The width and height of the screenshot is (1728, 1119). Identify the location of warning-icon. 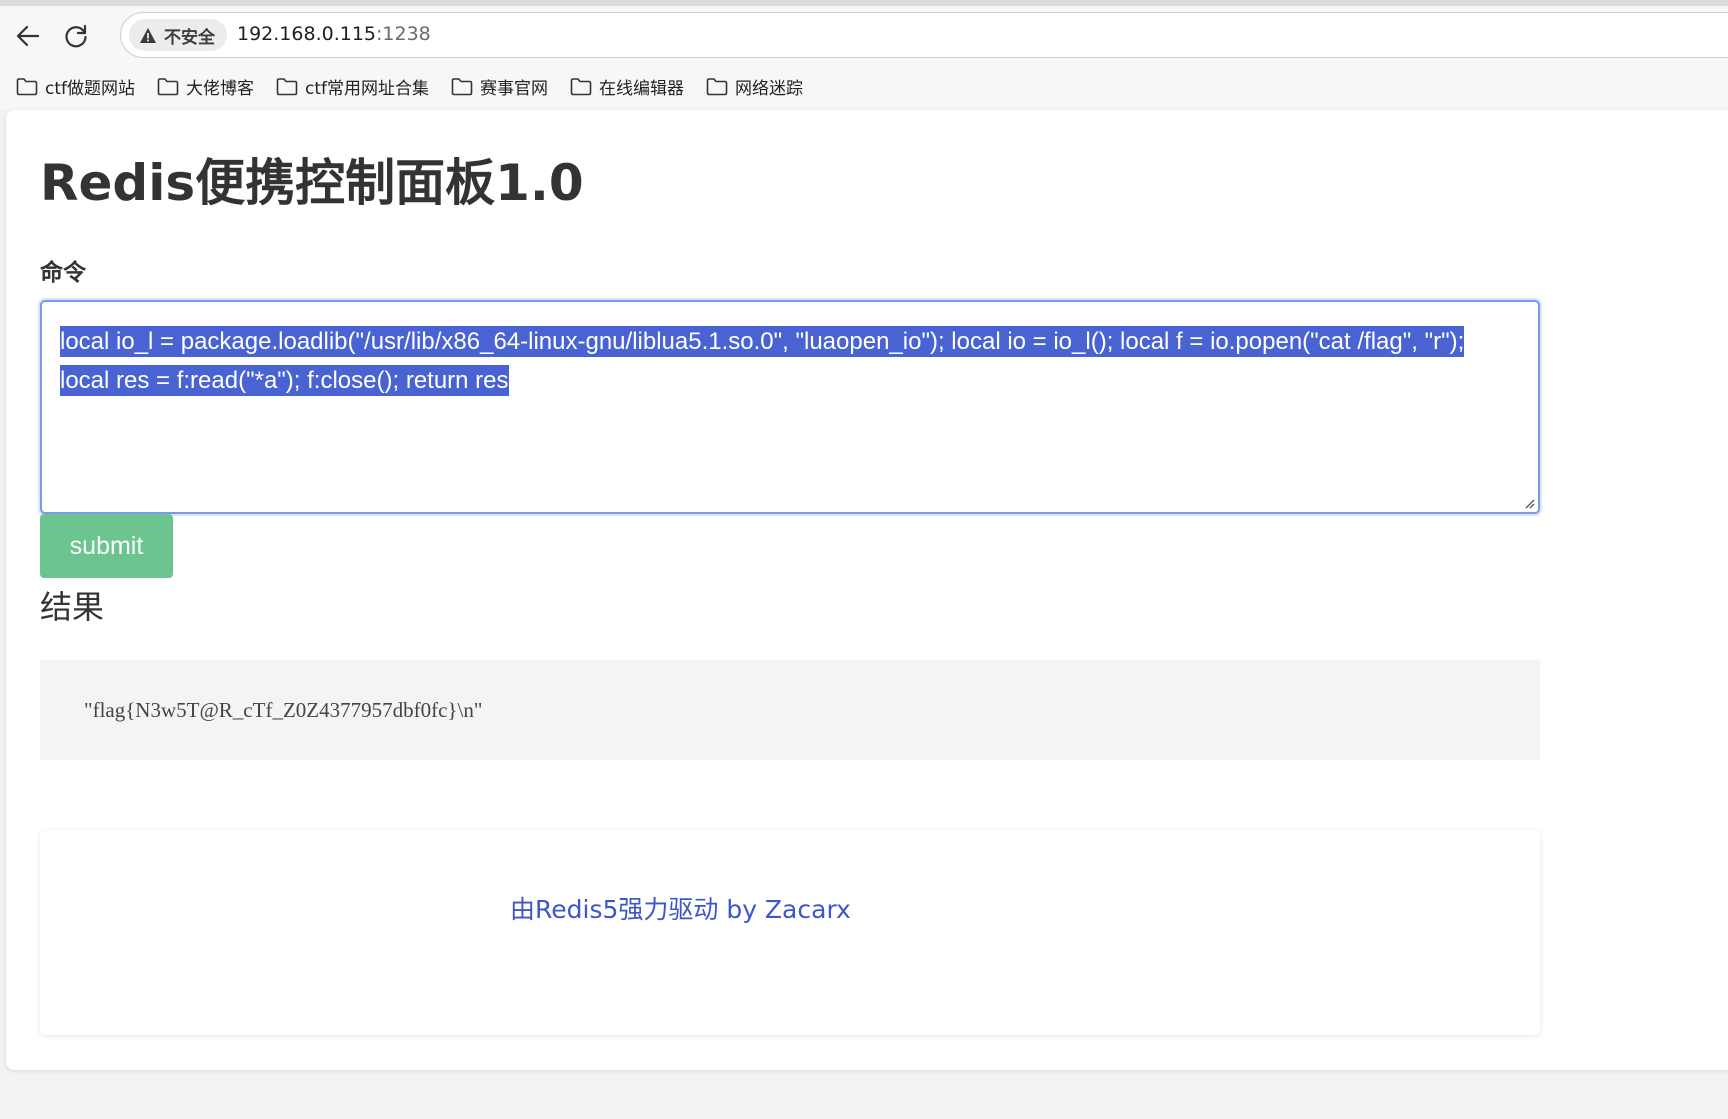
(148, 35).